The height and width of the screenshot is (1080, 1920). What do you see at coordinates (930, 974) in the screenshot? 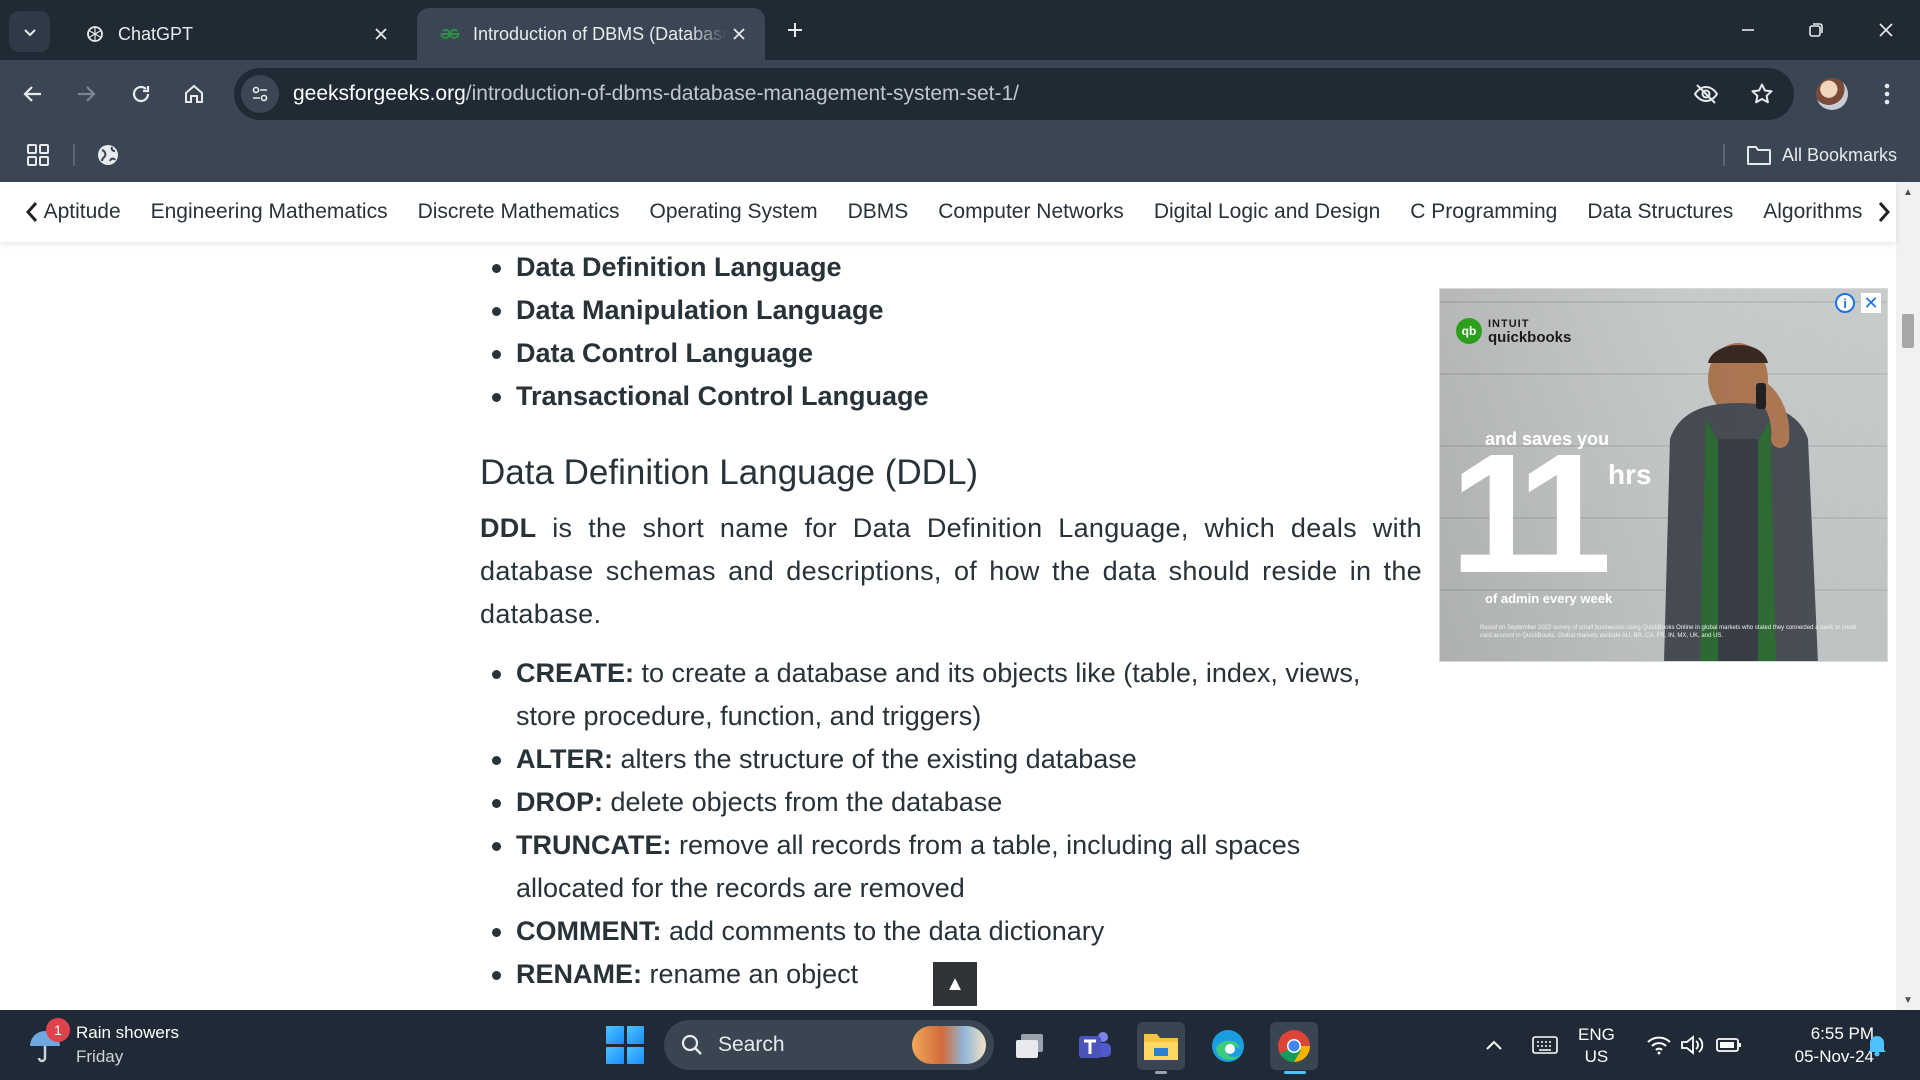
I see `list-item: RENAME: rename an object` at bounding box center [930, 974].